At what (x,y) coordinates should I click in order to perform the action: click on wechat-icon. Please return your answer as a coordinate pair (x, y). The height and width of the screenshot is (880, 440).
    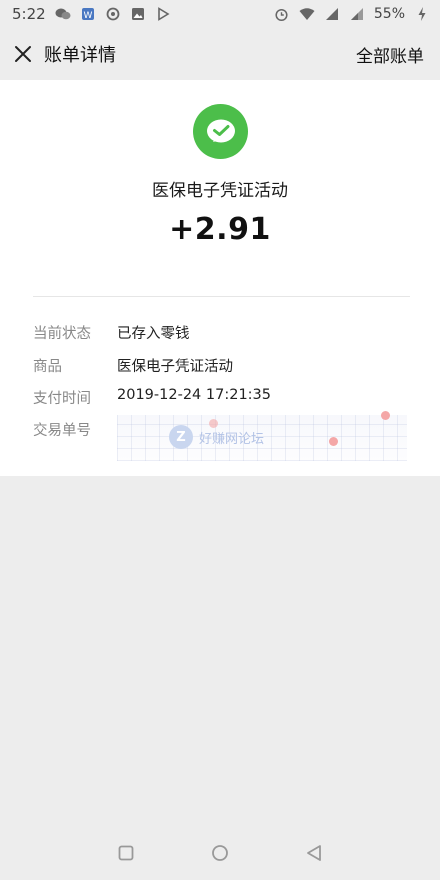
    Looking at the image, I should click on (63, 14).